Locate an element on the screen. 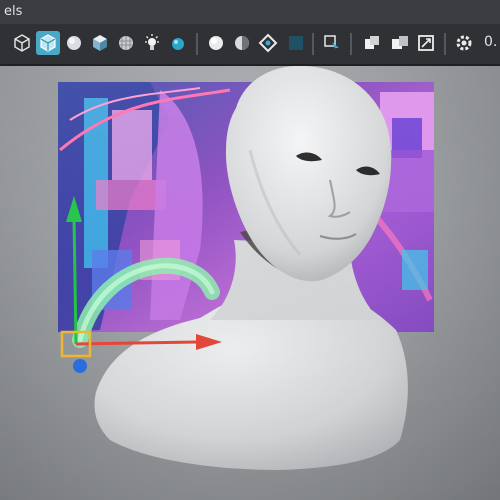  layout-double-icon is located at coordinates (400, 43).